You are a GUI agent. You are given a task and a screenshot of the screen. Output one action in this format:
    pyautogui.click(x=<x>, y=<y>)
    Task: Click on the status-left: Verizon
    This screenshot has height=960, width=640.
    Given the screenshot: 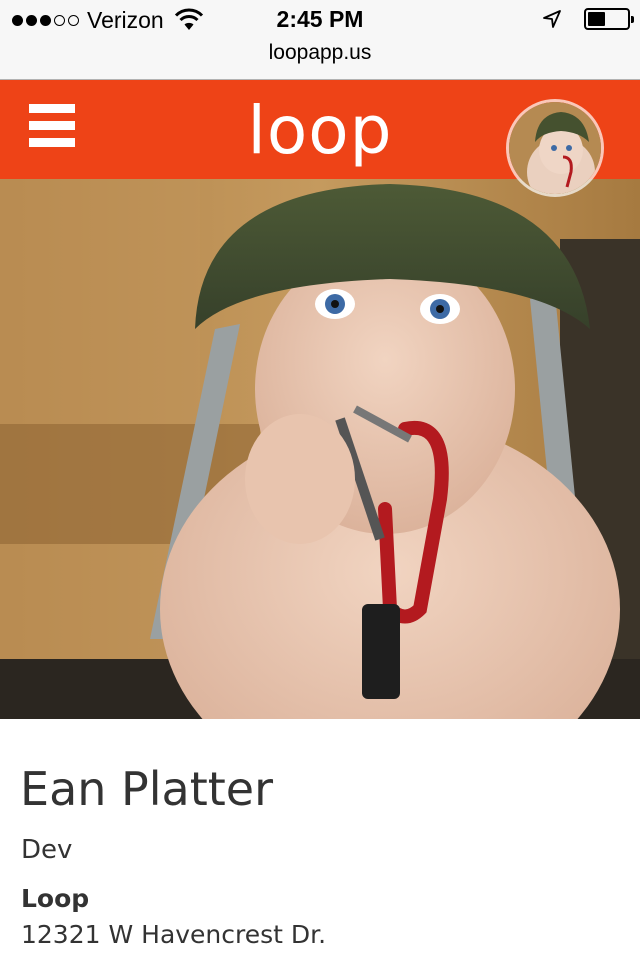 What is the action you would take?
    pyautogui.click(x=108, y=20)
    